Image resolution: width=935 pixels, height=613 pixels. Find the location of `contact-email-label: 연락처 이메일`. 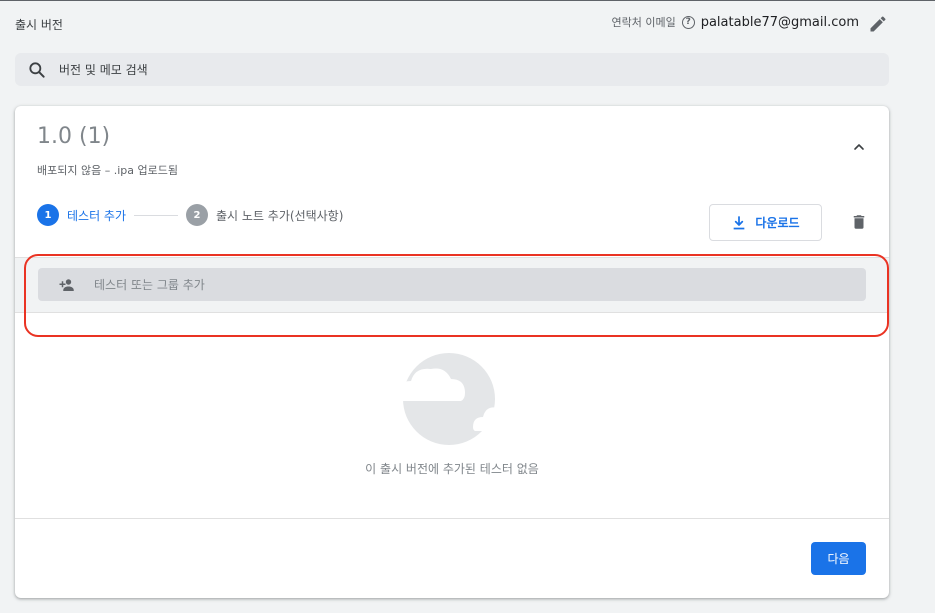

contact-email-label: 연락처 이메일 is located at coordinates (643, 22).